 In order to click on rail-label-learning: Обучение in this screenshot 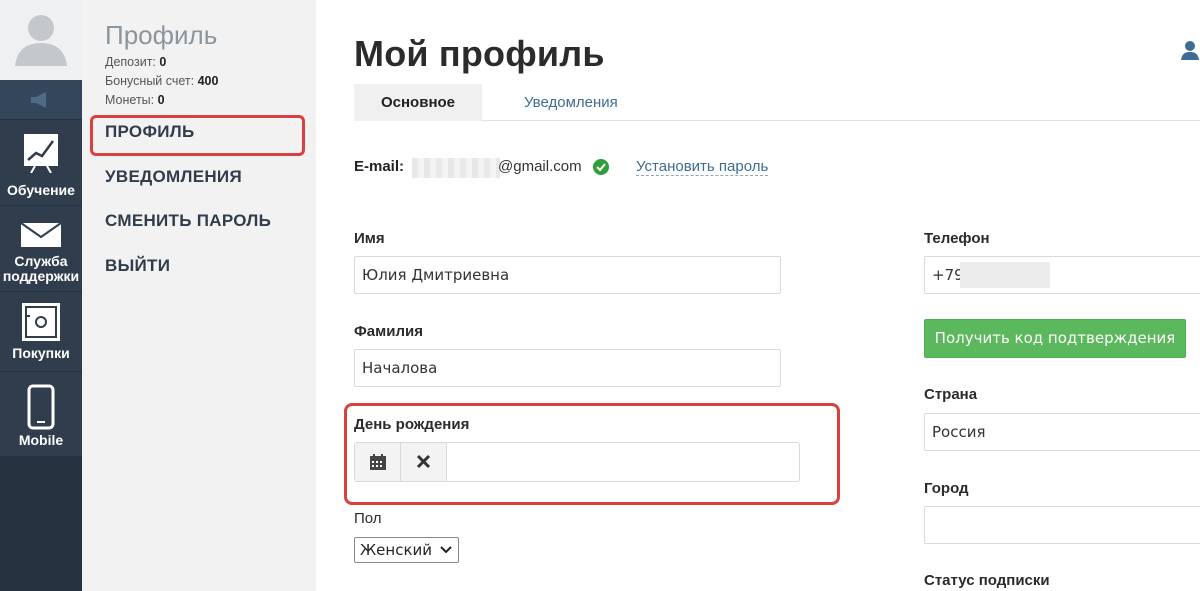, I will do `click(41, 190)`.